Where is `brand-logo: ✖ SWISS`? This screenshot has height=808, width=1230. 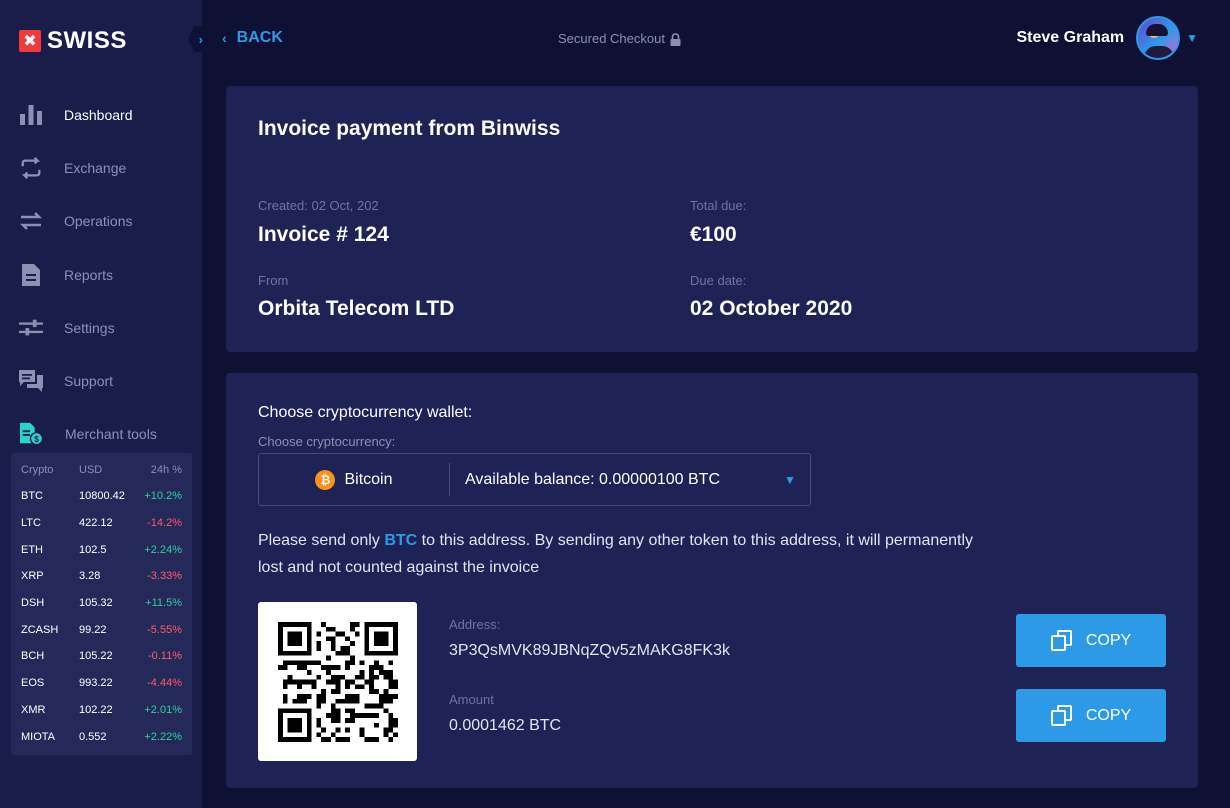
brand-logo: ✖ SWISS is located at coordinates (73, 41).